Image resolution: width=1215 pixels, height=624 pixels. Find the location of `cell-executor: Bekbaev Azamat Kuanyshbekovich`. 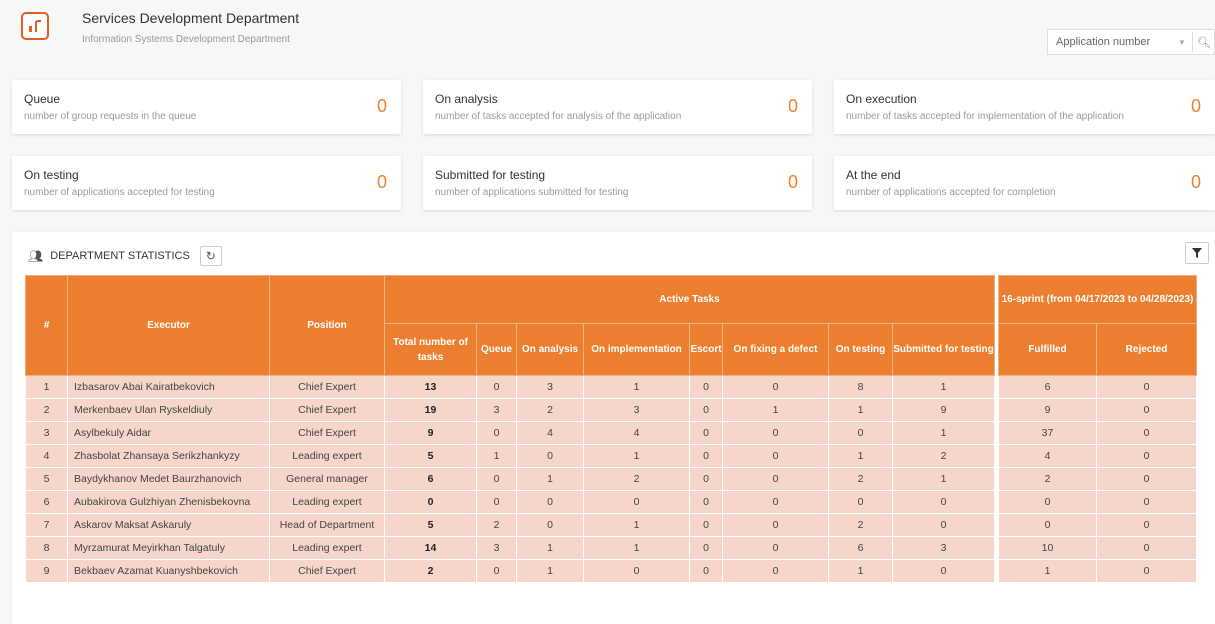

cell-executor: Bekbaev Azamat Kuanyshbekovich is located at coordinates (168, 571).